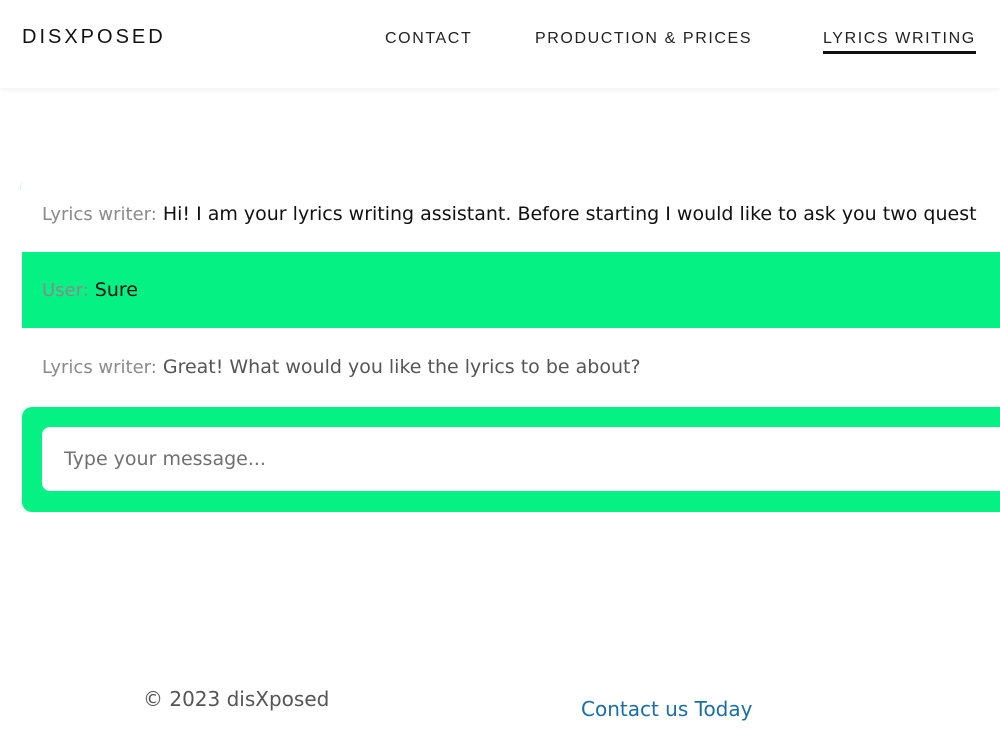  What do you see at coordinates (511, 290) in the screenshot?
I see `chat-message-user: User: Sure` at bounding box center [511, 290].